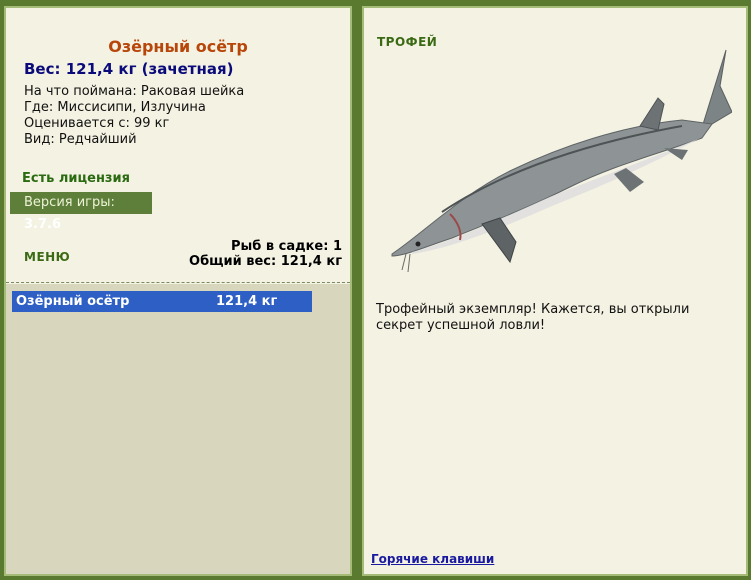 The width and height of the screenshot is (751, 580). Describe the element at coordinates (47, 257) in the screenshot. I see `menu-button: МЕНЮ` at that location.